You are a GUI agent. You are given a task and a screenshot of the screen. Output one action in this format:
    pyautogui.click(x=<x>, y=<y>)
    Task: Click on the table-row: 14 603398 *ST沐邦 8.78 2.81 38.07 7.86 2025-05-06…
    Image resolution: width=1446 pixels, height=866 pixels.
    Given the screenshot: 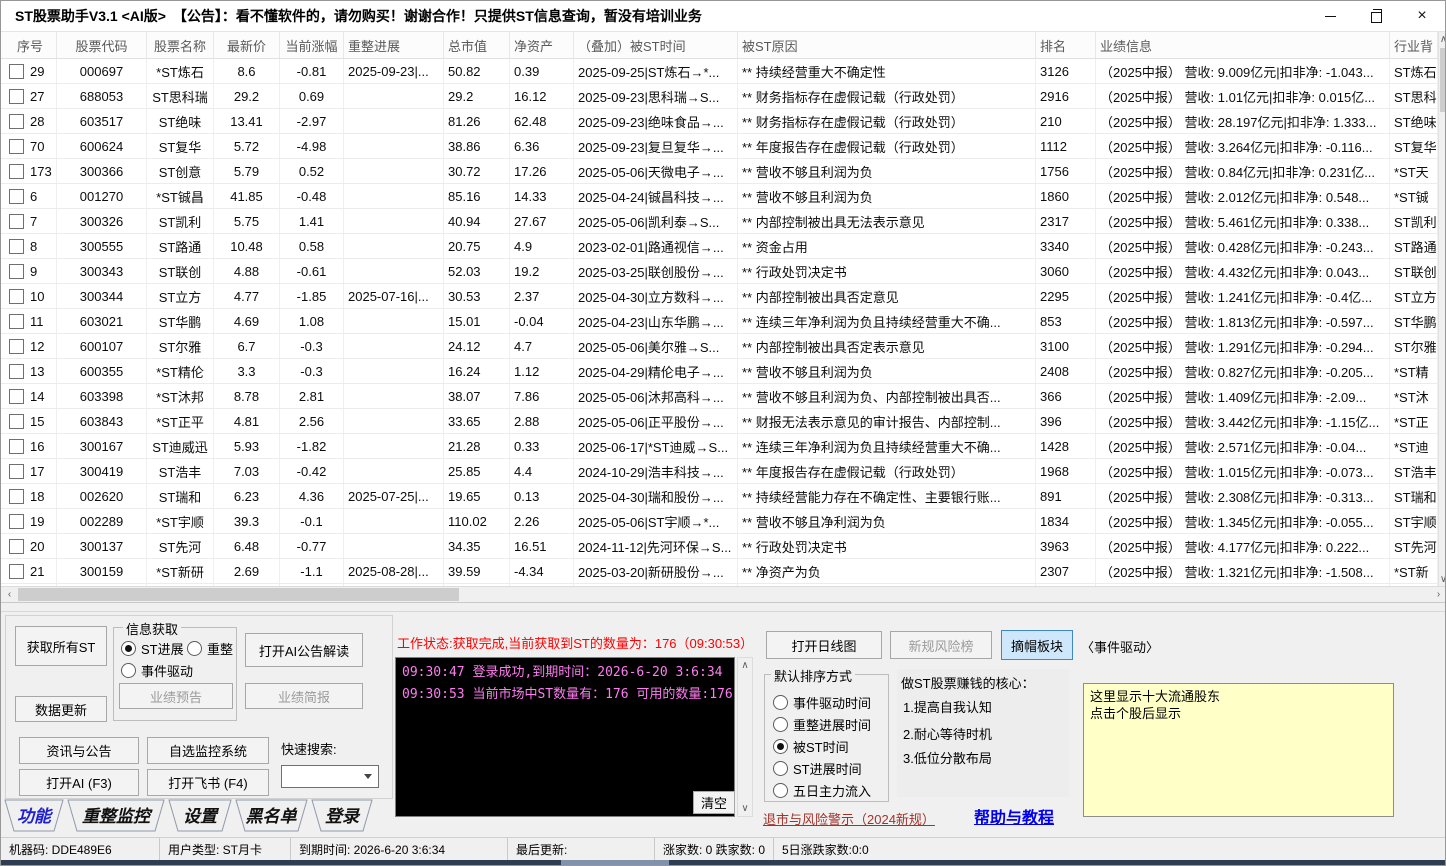 What is the action you would take?
    pyautogui.click(x=719, y=396)
    